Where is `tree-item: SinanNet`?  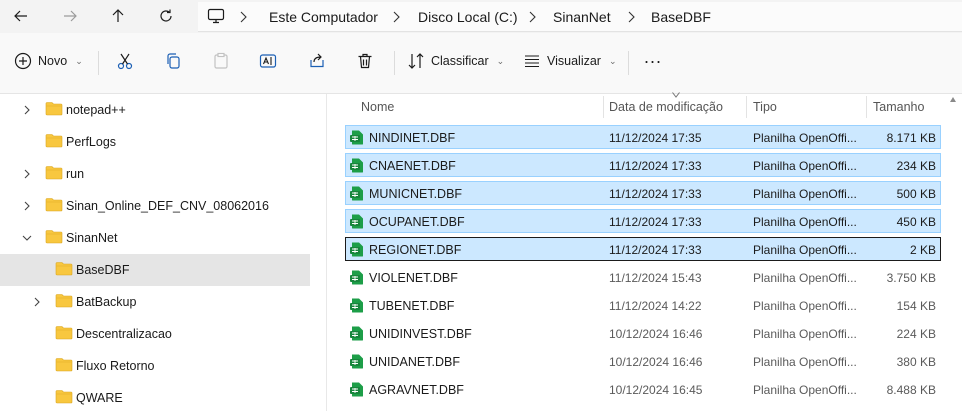
tree-item: SinanNet is located at coordinates (155, 238).